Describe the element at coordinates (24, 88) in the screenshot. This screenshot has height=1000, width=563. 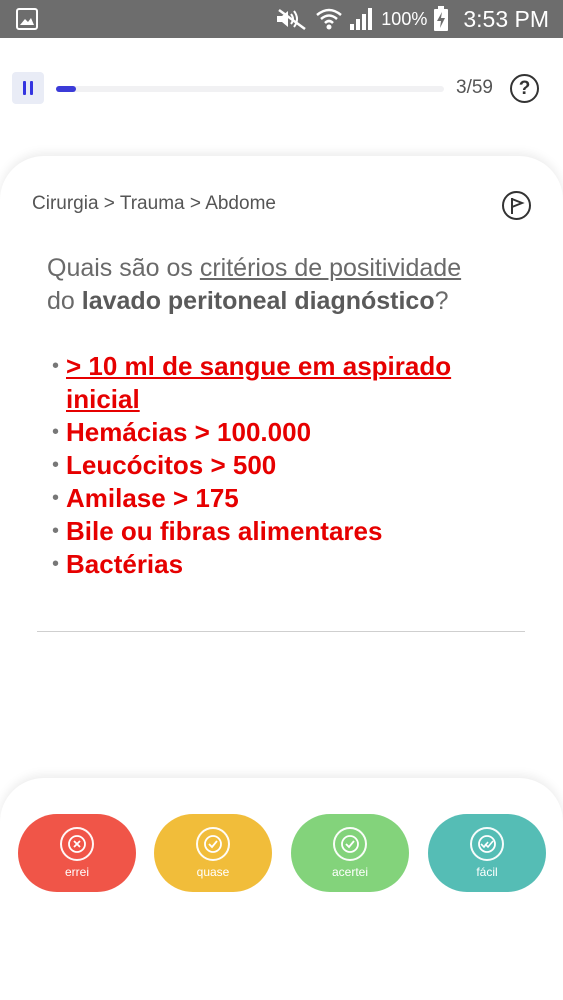
I see `pause-icon` at that location.